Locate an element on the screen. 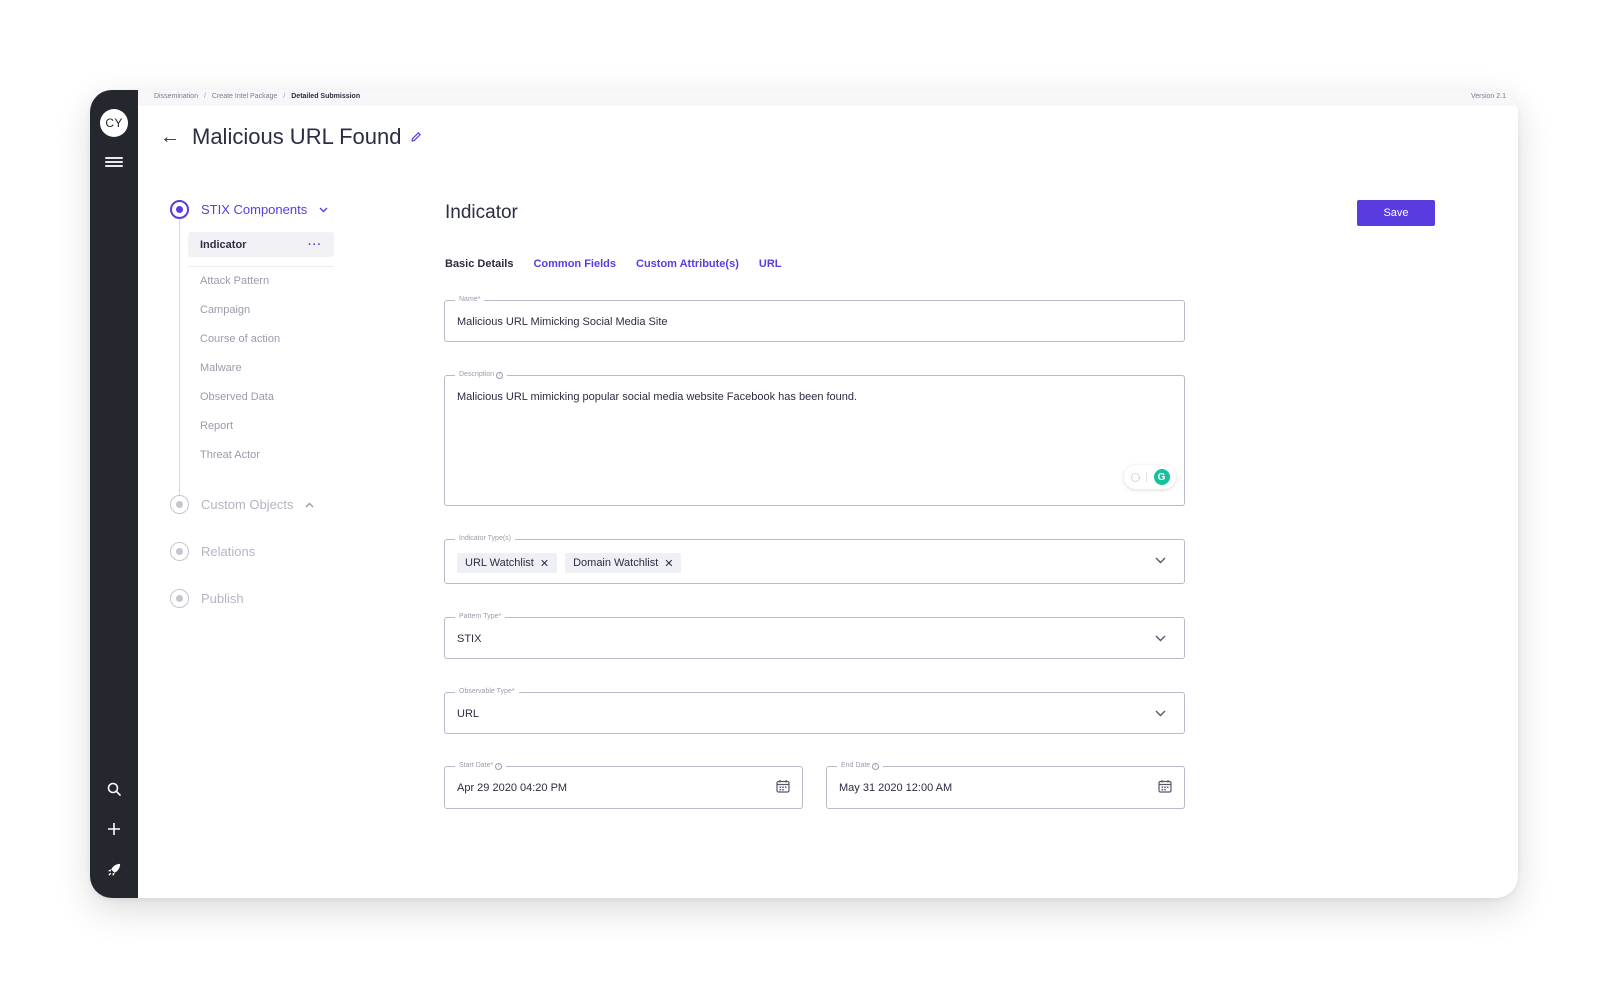  breadcrumb-item-dissemination: Dissemination is located at coordinates (176, 96).